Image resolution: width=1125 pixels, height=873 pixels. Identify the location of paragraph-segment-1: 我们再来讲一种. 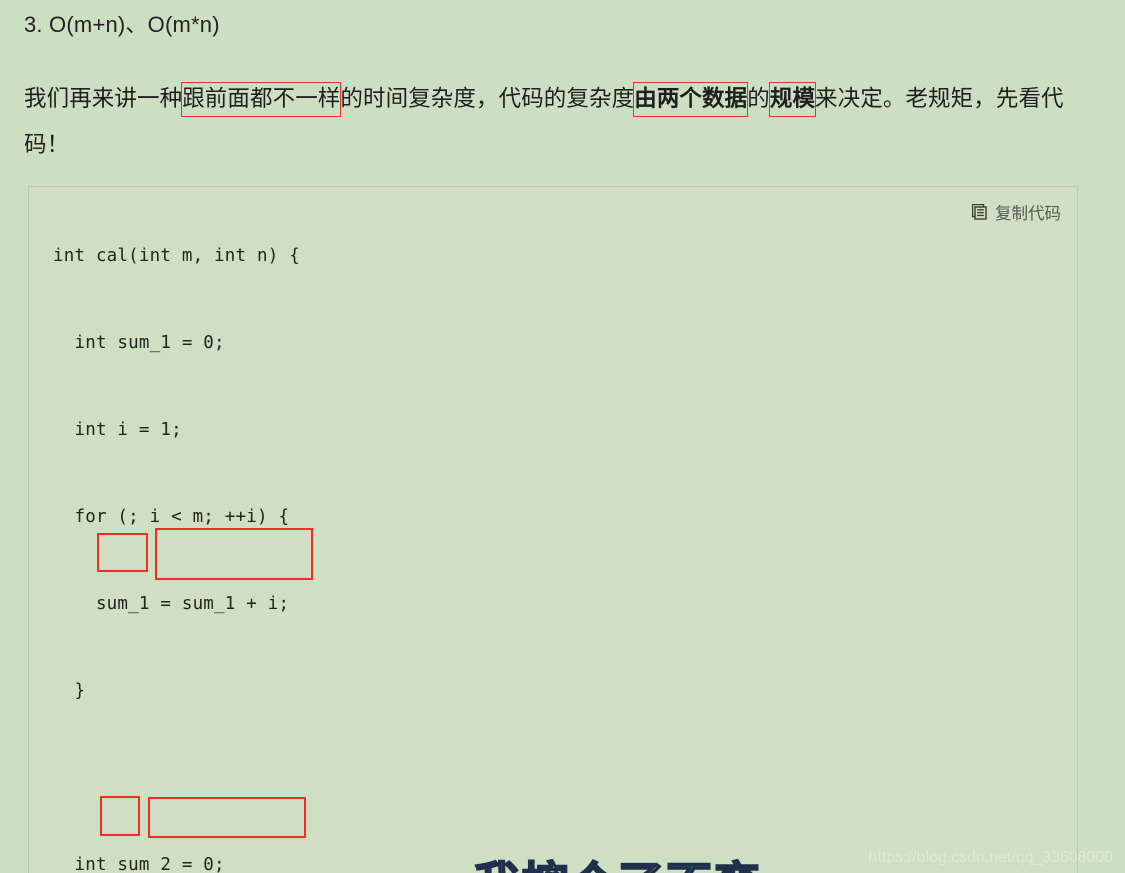
(103, 98).